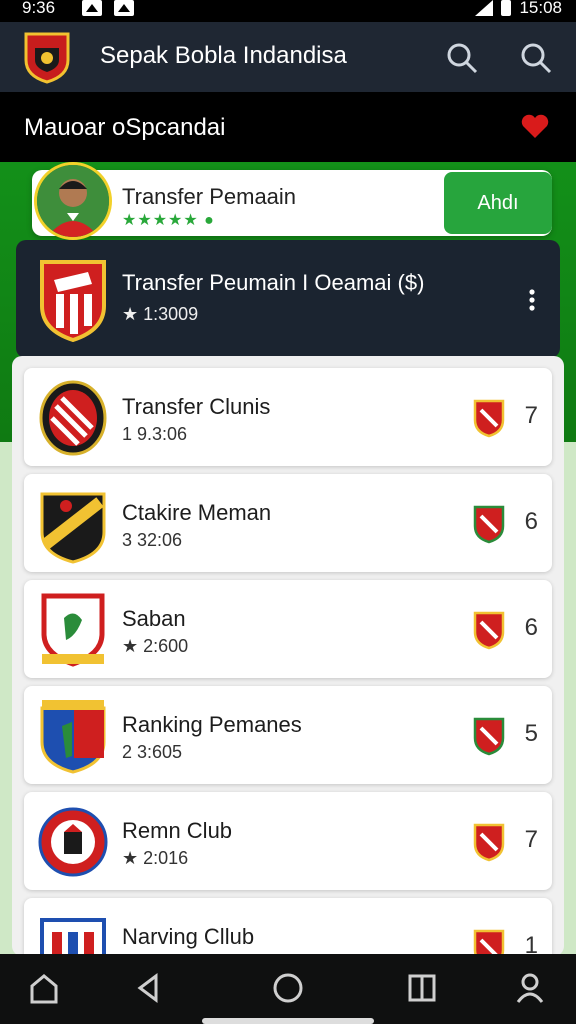 This screenshot has height=1024, width=576. What do you see at coordinates (288, 417) in the screenshot?
I see `list-item: Transfer Clunis 1 9.3:06 7` at bounding box center [288, 417].